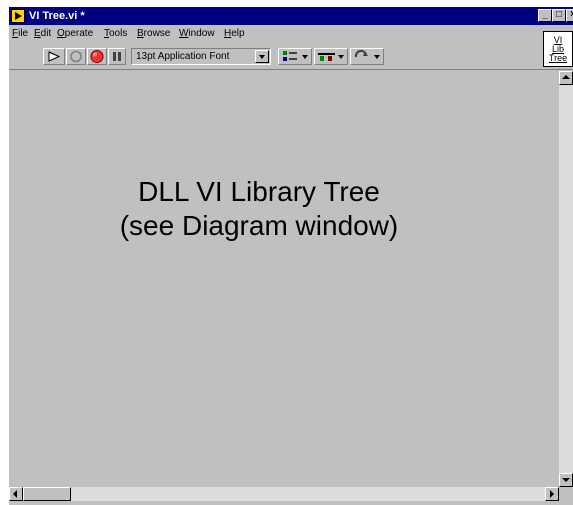 This screenshot has height=505, width=573. I want to click on vertical-scrollbar, so click(566, 279).